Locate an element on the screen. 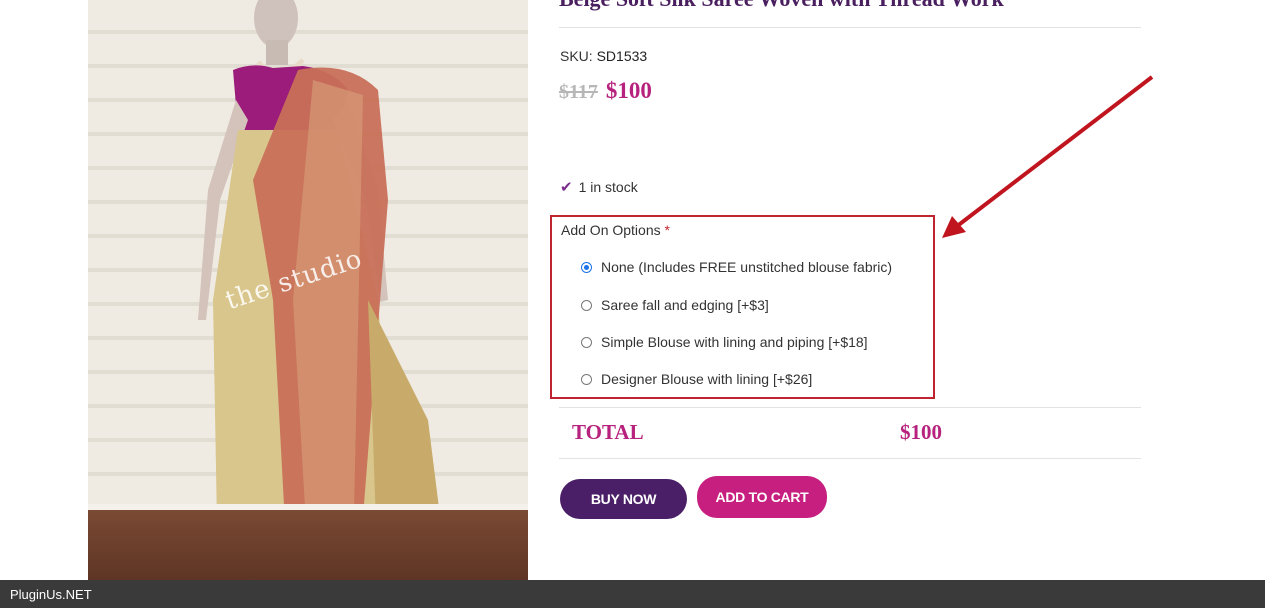  floor is located at coordinates (308, 545).